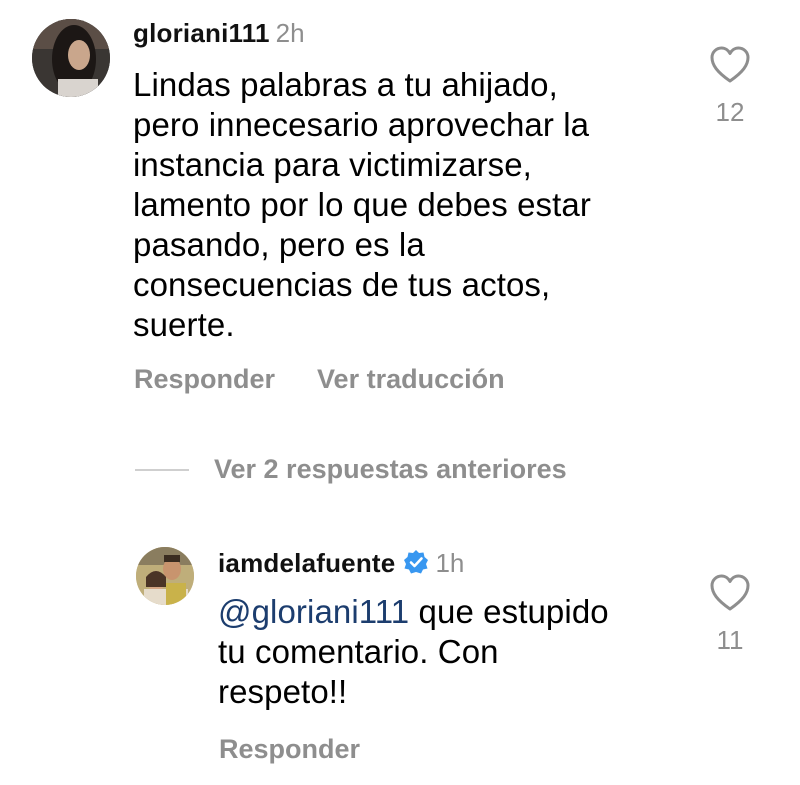  What do you see at coordinates (416, 562) in the screenshot?
I see `verified-badge-icon` at bounding box center [416, 562].